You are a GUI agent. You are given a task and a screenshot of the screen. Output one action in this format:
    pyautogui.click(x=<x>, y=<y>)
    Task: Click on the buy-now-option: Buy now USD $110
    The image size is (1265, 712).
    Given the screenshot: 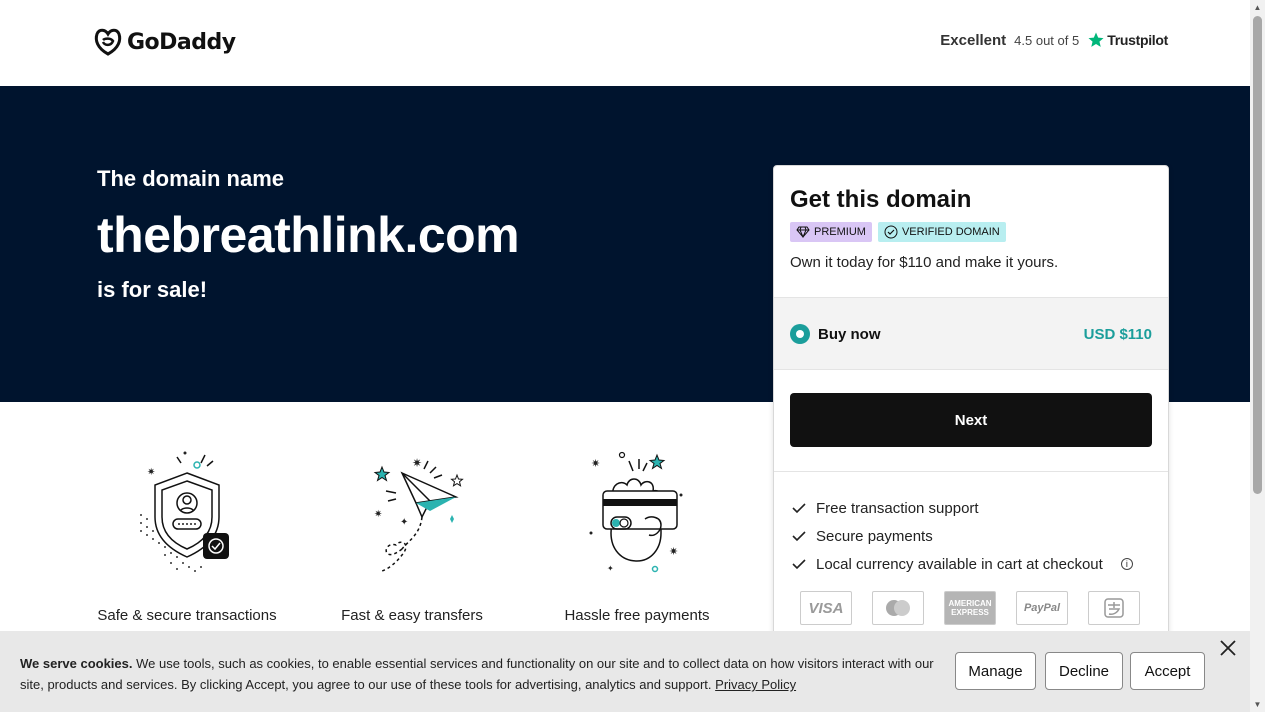 What is the action you would take?
    pyautogui.click(x=971, y=333)
    